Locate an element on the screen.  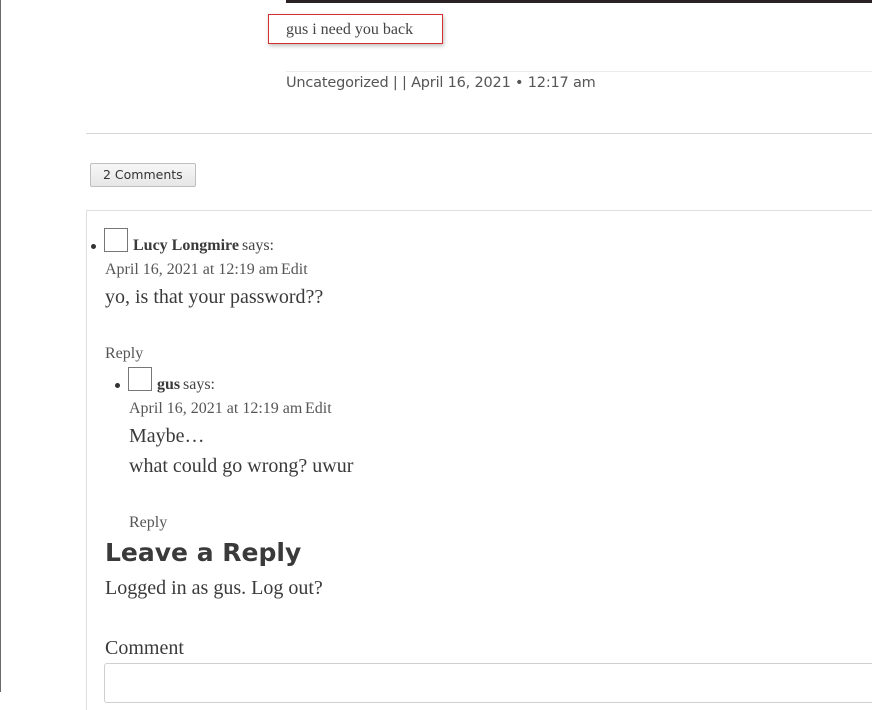
post-image is located at coordinates (579, 1).